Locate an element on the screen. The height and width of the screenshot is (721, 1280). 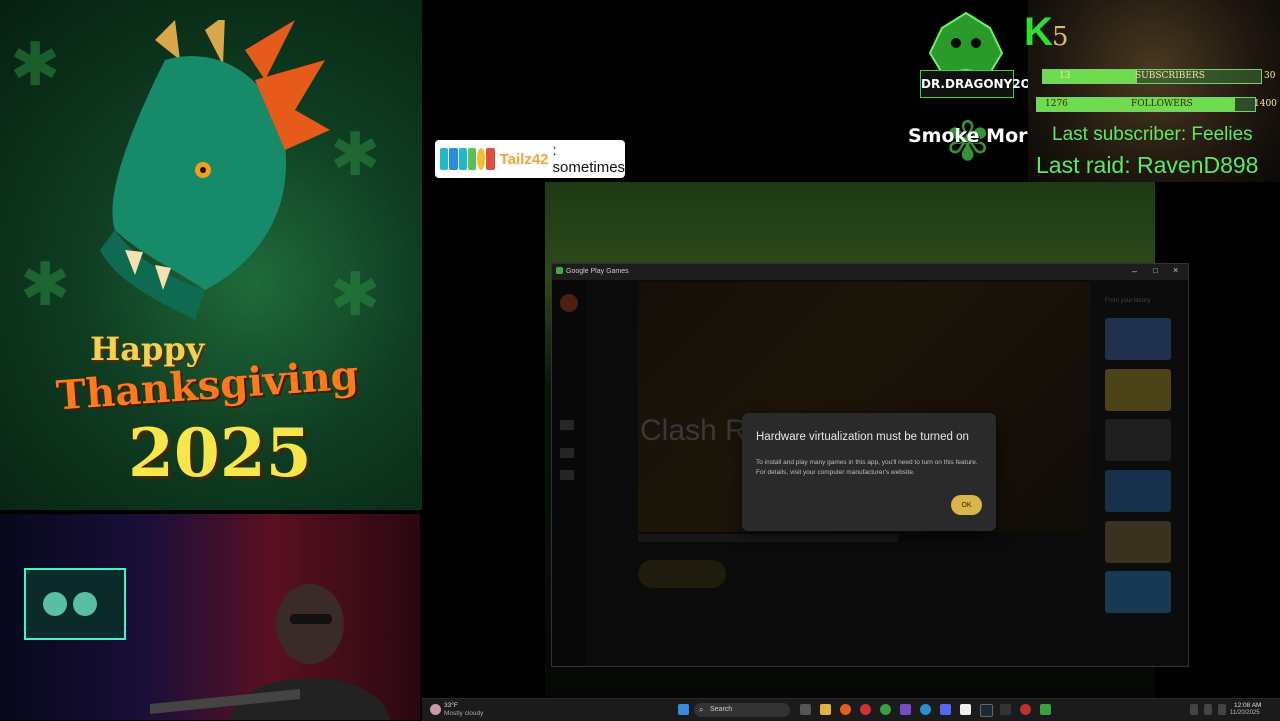
network-icon is located at coordinates (1194, 709).